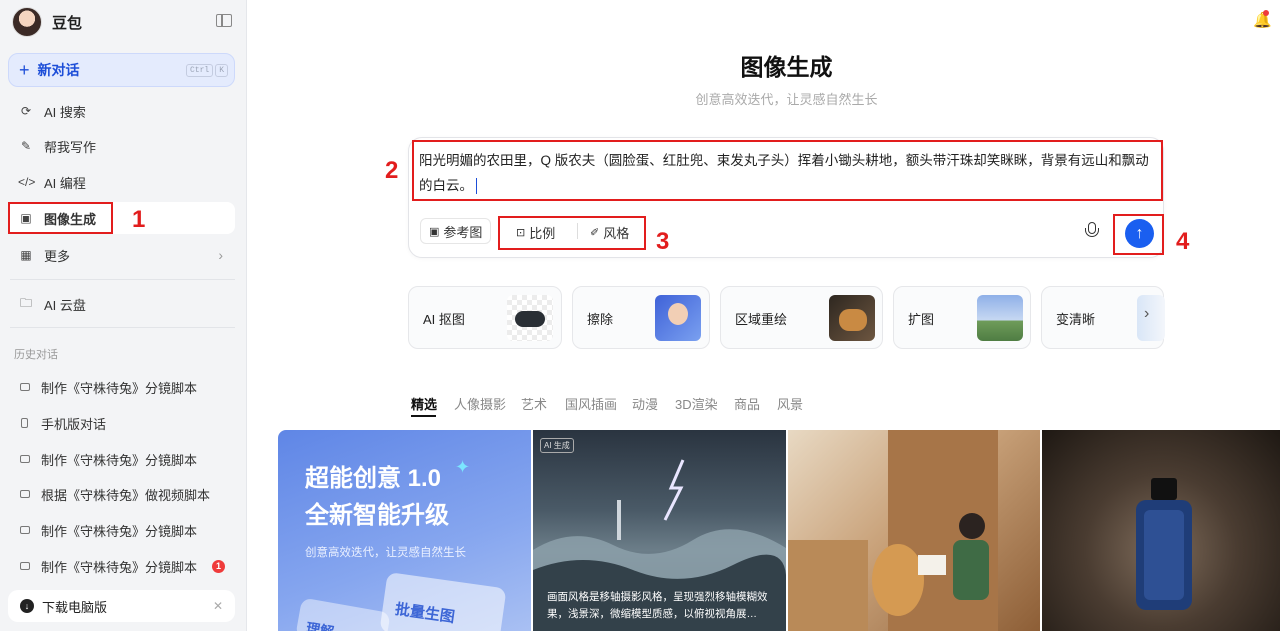 This screenshot has width=1280, height=631. I want to click on tab-product: 商品, so click(747, 403).